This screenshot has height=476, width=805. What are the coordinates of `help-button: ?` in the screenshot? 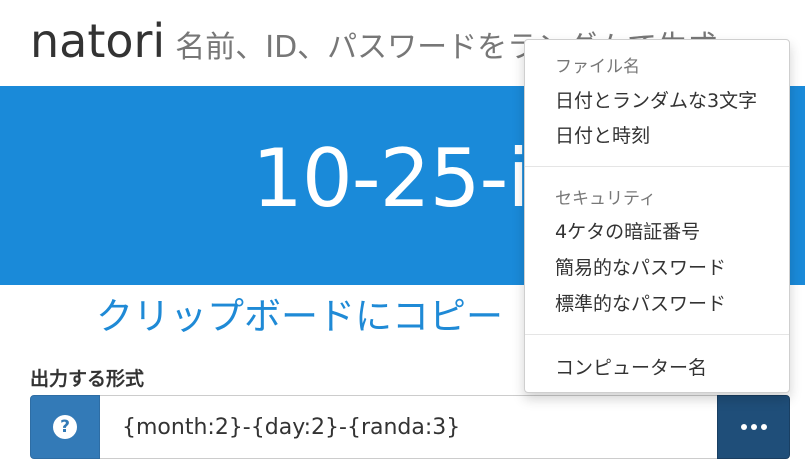 It's located at (65, 427).